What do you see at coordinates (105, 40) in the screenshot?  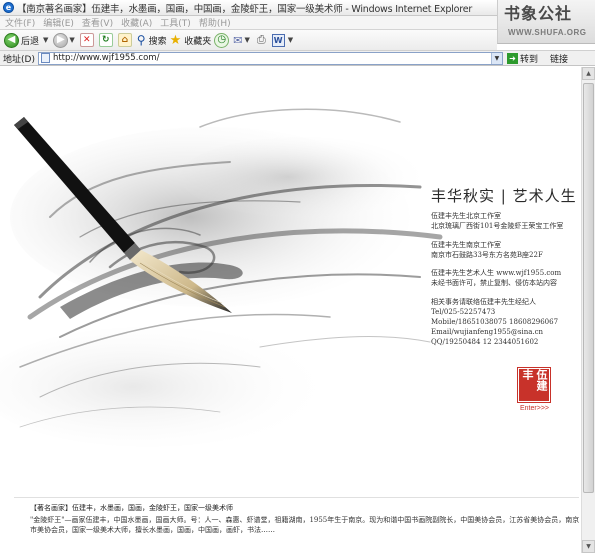 I see `refresh-icon: ↻` at bounding box center [105, 40].